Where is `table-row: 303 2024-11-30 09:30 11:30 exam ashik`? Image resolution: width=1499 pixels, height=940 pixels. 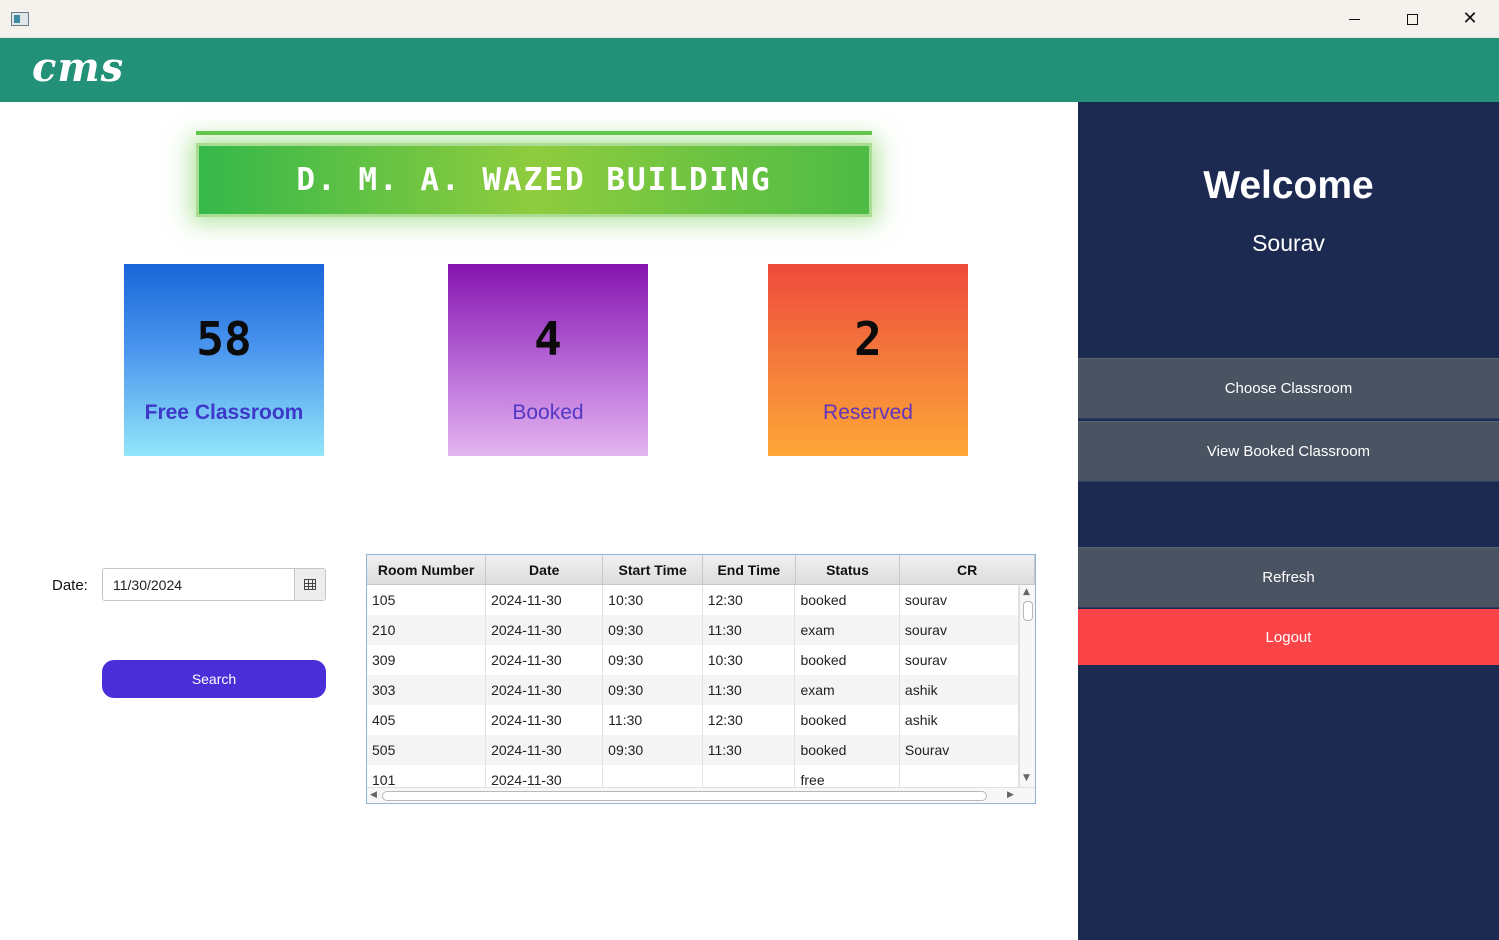
table-row: 303 2024-11-30 09:30 11:30 exam ashik is located at coordinates (693, 690).